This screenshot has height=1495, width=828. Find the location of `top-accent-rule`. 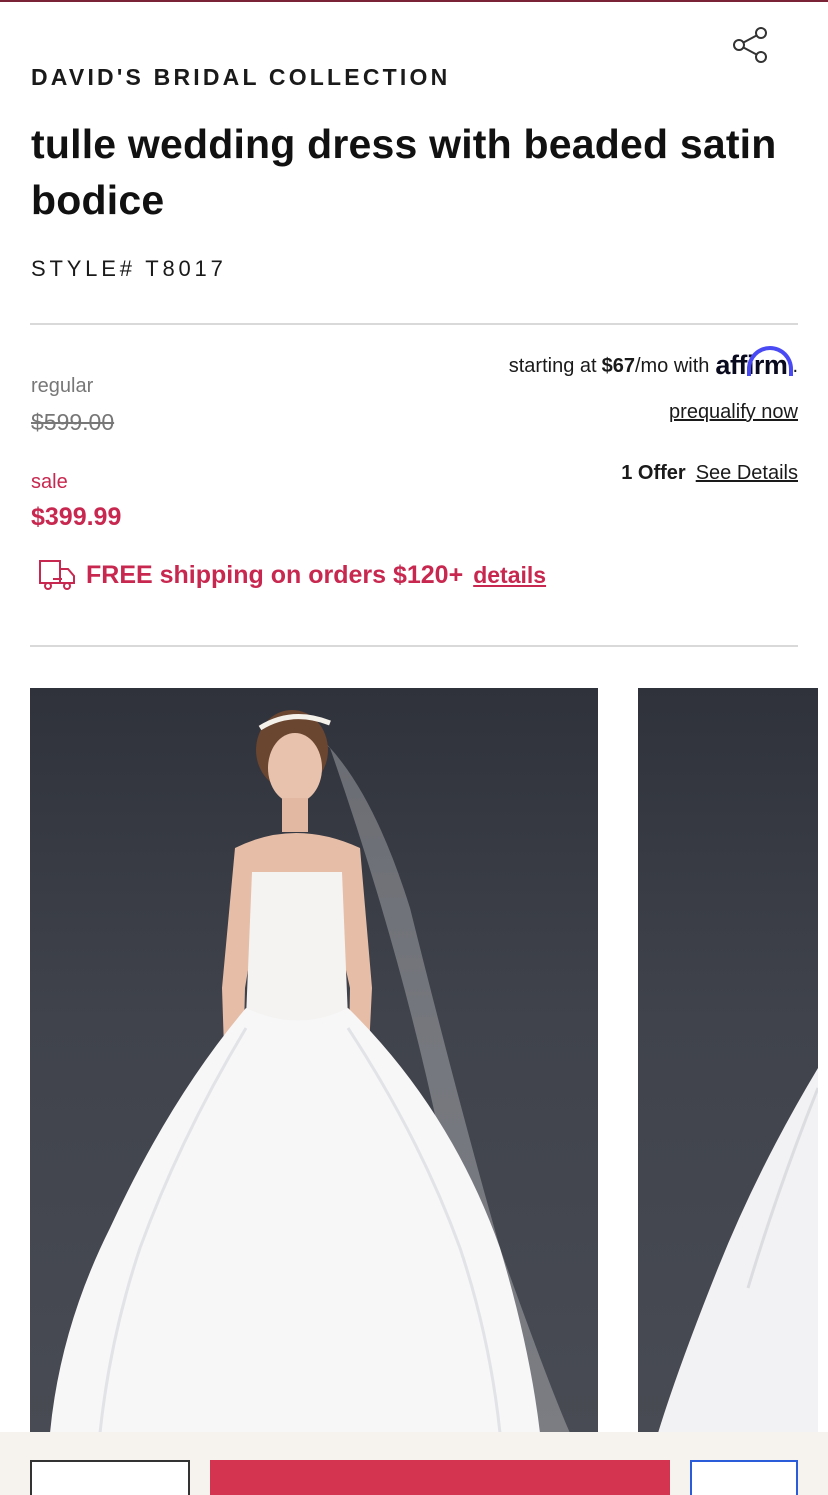

top-accent-rule is located at coordinates (414, 1).